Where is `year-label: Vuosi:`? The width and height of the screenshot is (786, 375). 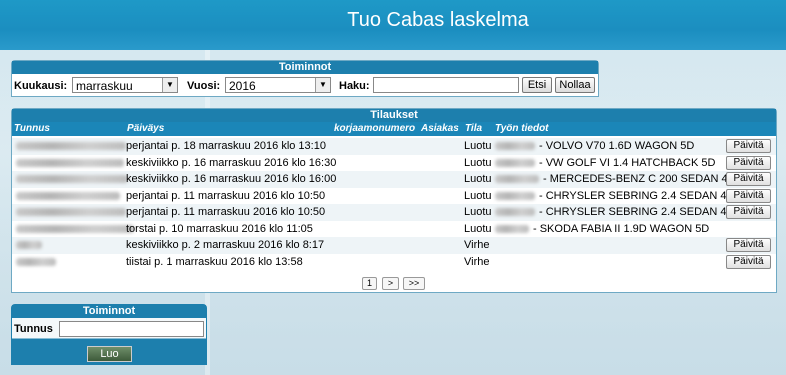
year-label: Vuosi: is located at coordinates (204, 86).